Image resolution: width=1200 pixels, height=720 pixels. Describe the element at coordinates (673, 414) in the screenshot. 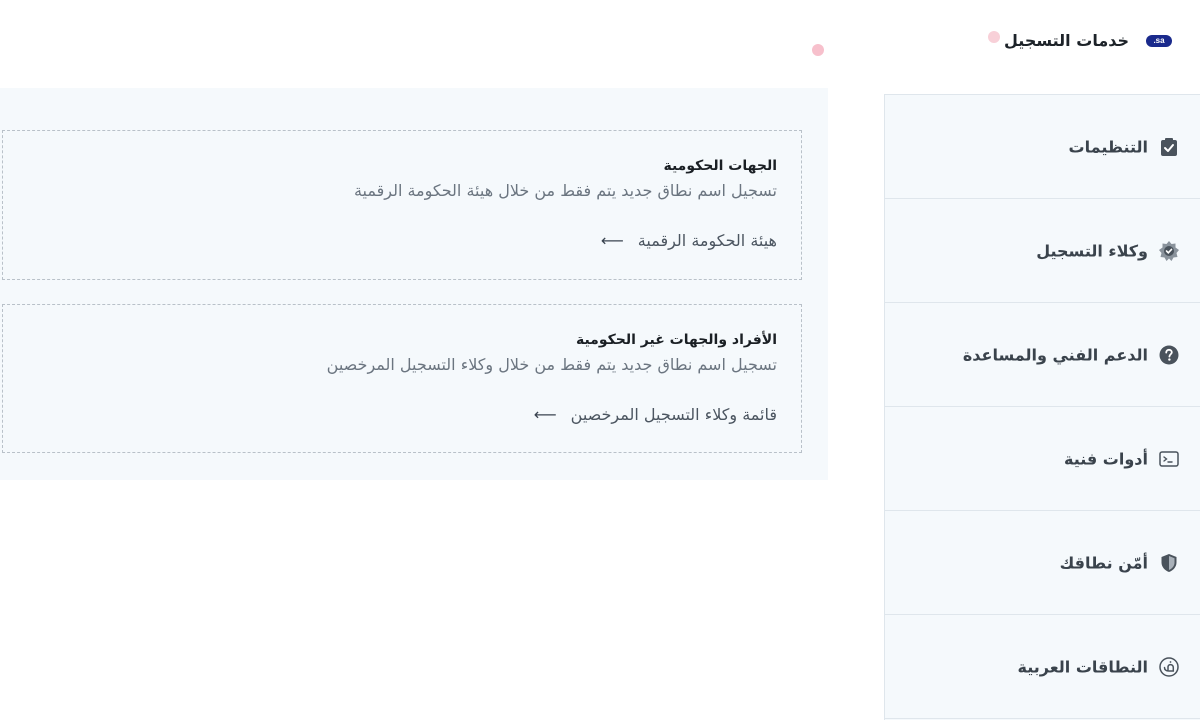

I see `link-label: قائمة وكلاء التسجيل المرخصين` at that location.